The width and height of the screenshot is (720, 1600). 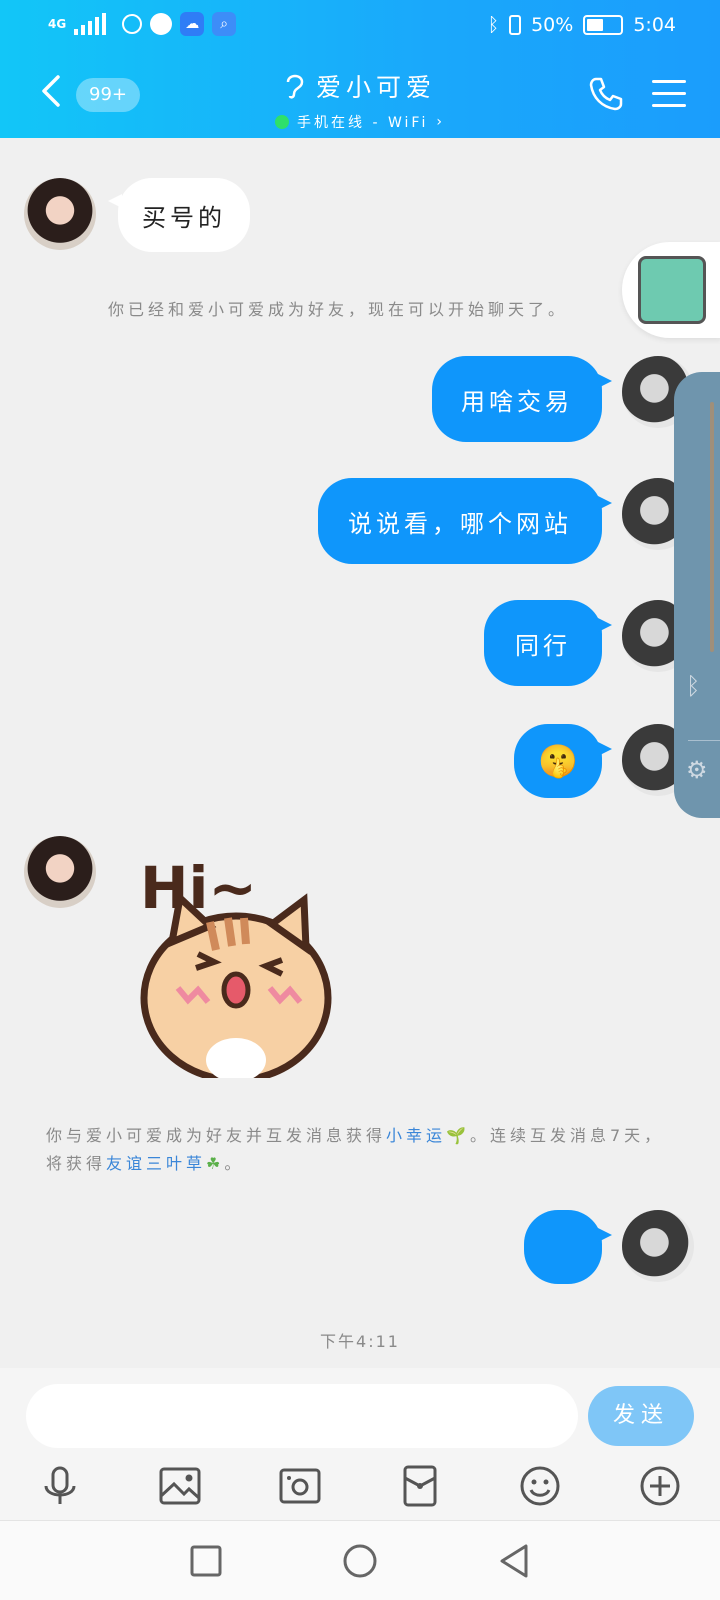 What do you see at coordinates (238, 958) in the screenshot?
I see `cat-hi-sticker: Hi~` at bounding box center [238, 958].